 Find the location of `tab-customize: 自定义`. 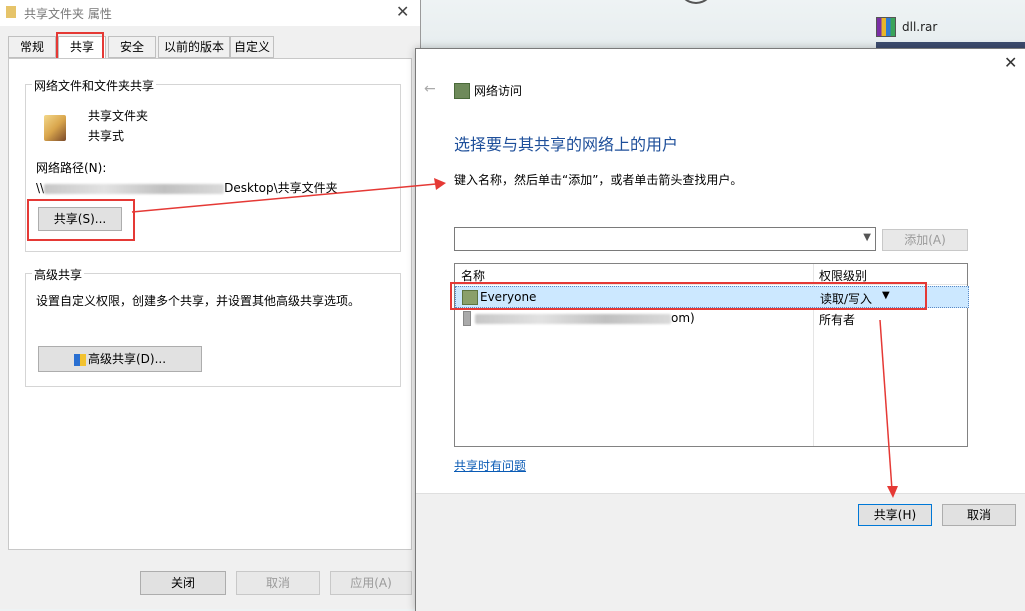

tab-customize: 自定义 is located at coordinates (252, 47).